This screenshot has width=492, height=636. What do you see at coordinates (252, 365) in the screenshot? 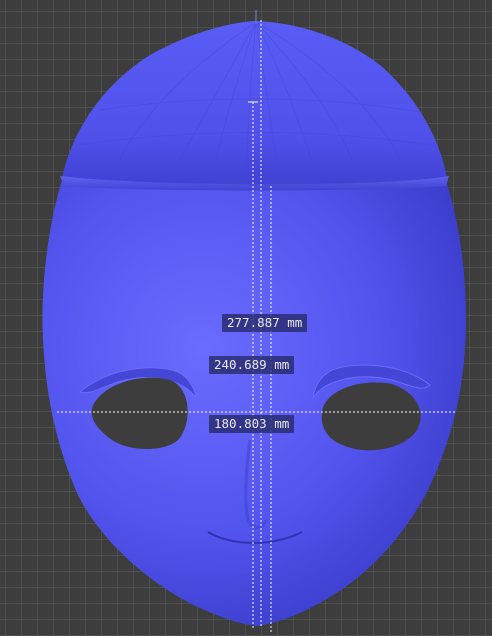
I see `measurement-label-face-height: 240.689 mm` at bounding box center [252, 365].